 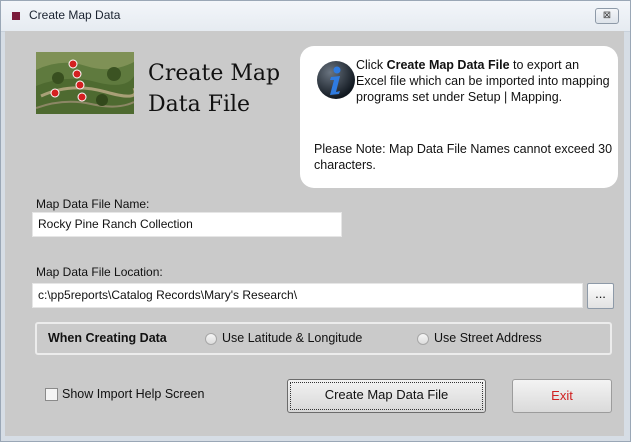 What do you see at coordinates (607, 16) in the screenshot?
I see `close-button: ⊠` at bounding box center [607, 16].